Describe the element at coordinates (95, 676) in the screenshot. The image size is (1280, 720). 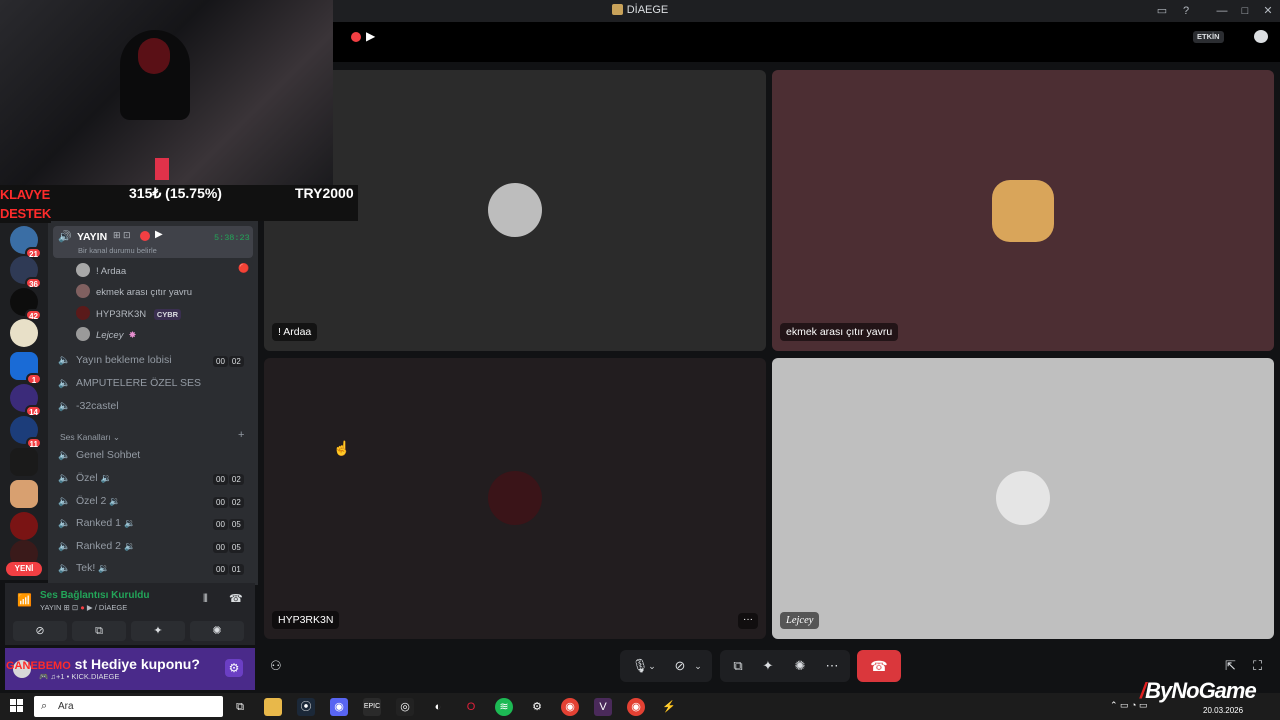
I see `username: KICK.DIAEGE` at that location.